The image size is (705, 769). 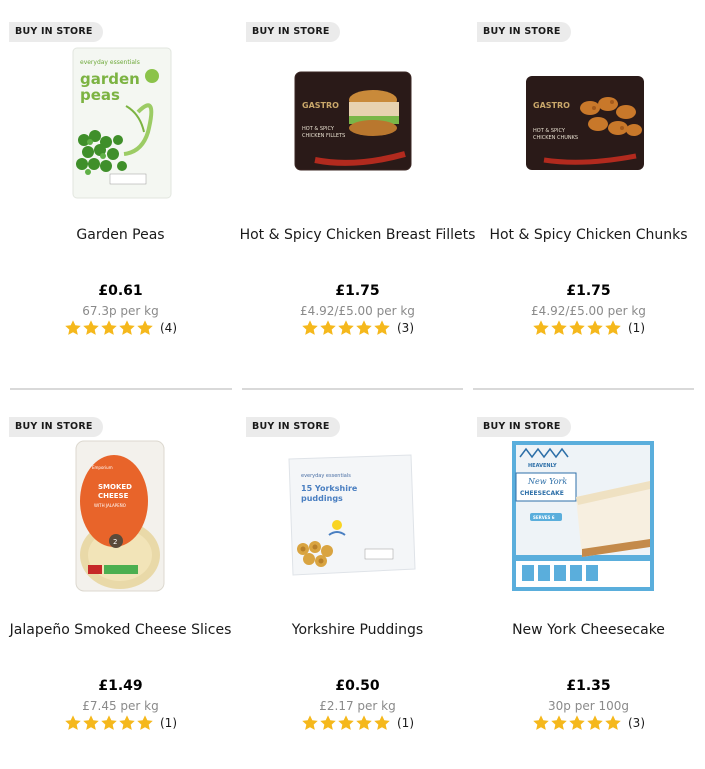 I want to click on svg-text: CHICKEN FILLETS, so click(x=323, y=136).